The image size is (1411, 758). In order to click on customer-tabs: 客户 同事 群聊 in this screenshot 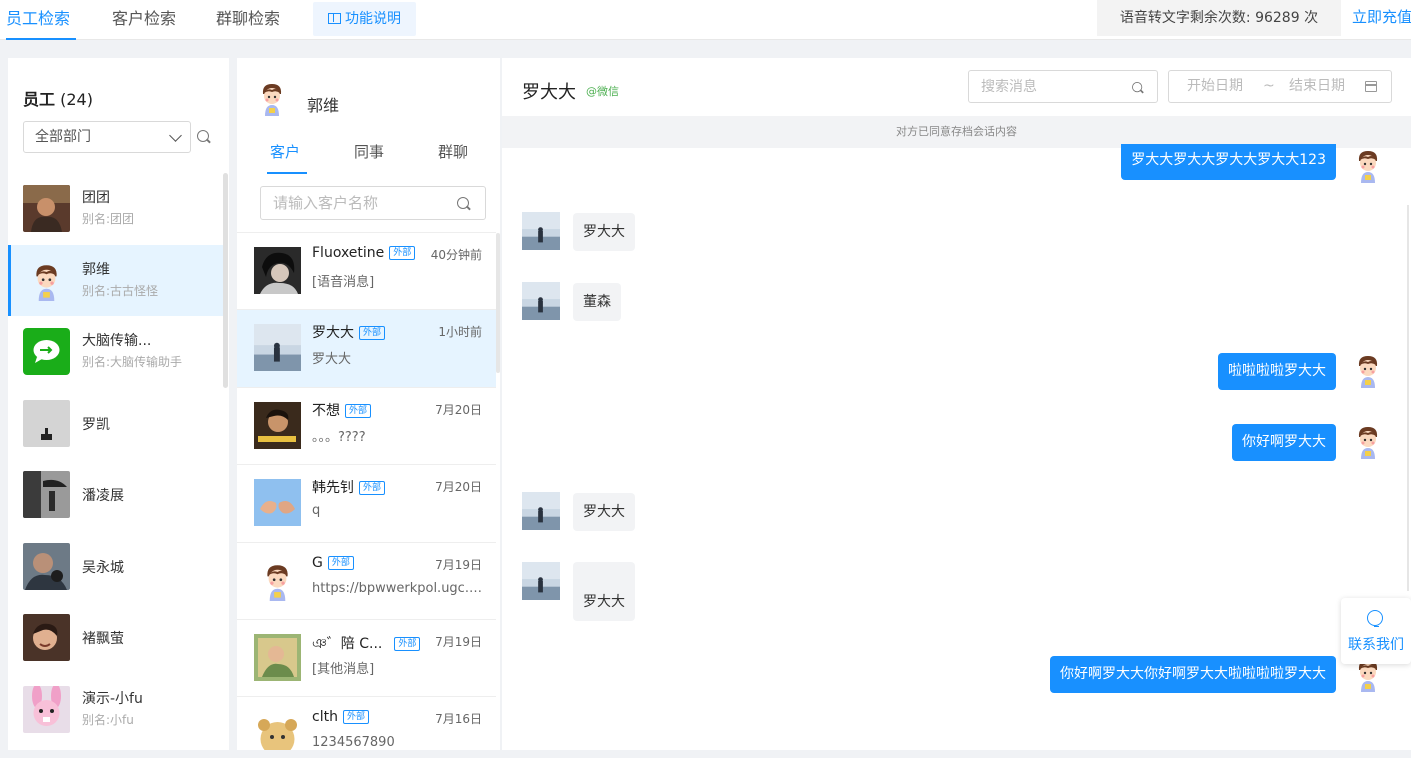, I will do `click(368, 158)`.